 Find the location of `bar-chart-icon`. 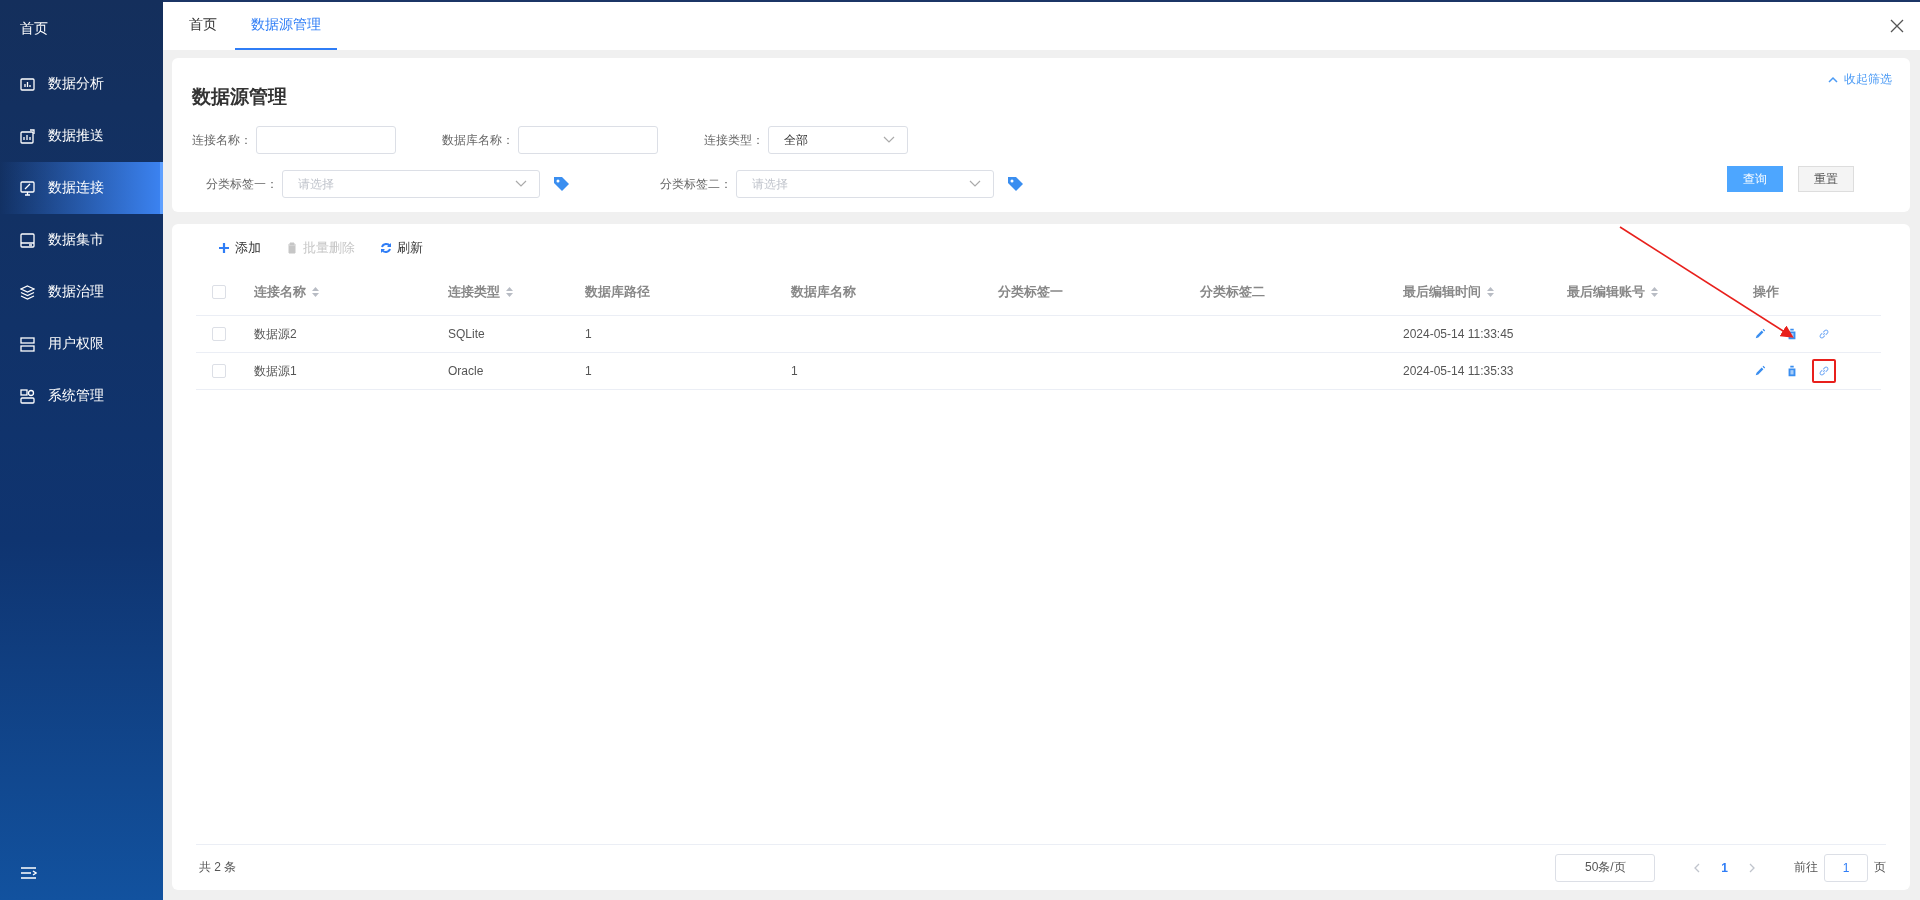

bar-chart-icon is located at coordinates (27, 84).